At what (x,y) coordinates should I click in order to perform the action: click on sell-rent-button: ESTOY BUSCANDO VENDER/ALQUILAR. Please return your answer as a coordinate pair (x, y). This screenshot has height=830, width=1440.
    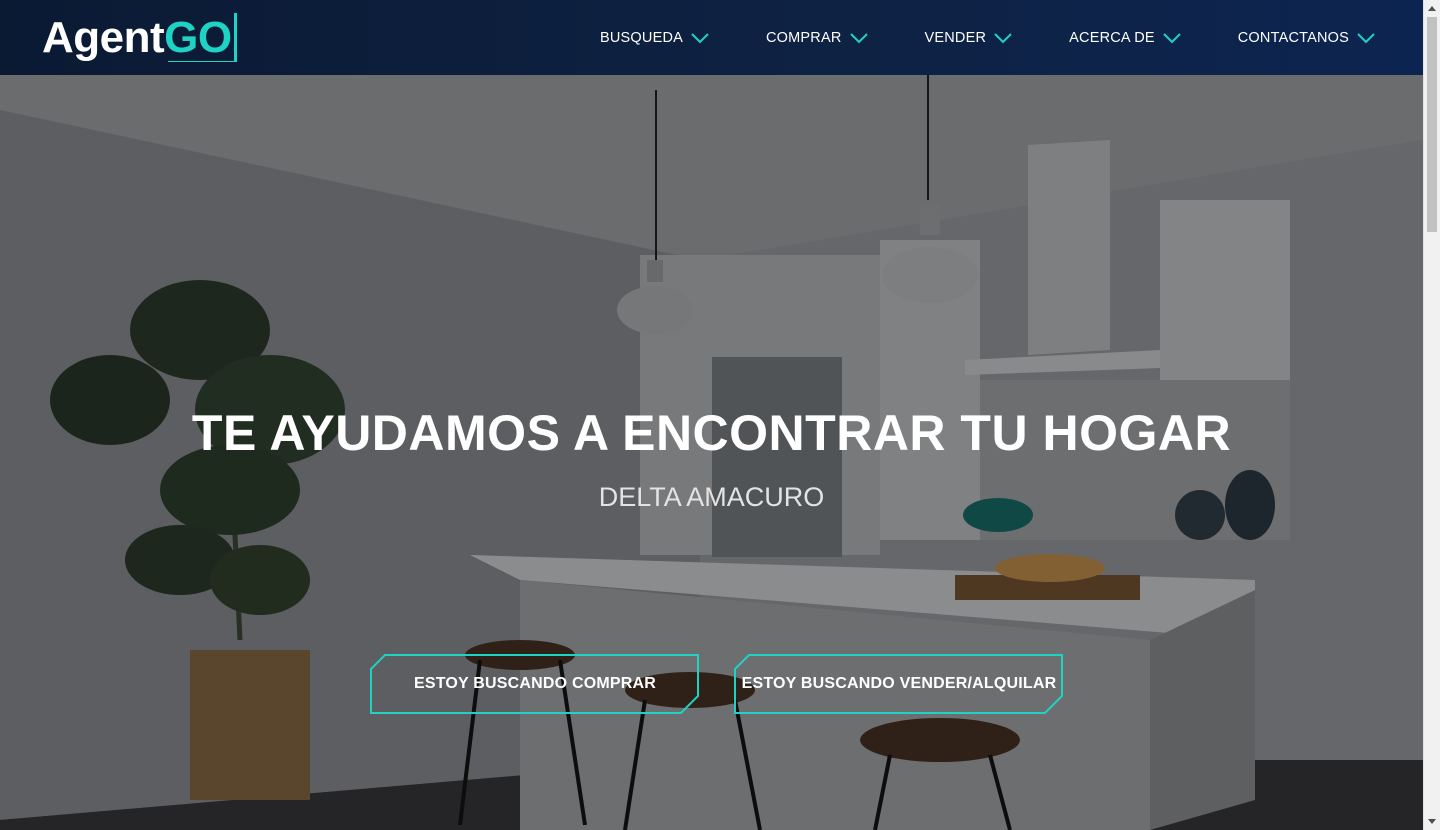
    Looking at the image, I should click on (899, 684).